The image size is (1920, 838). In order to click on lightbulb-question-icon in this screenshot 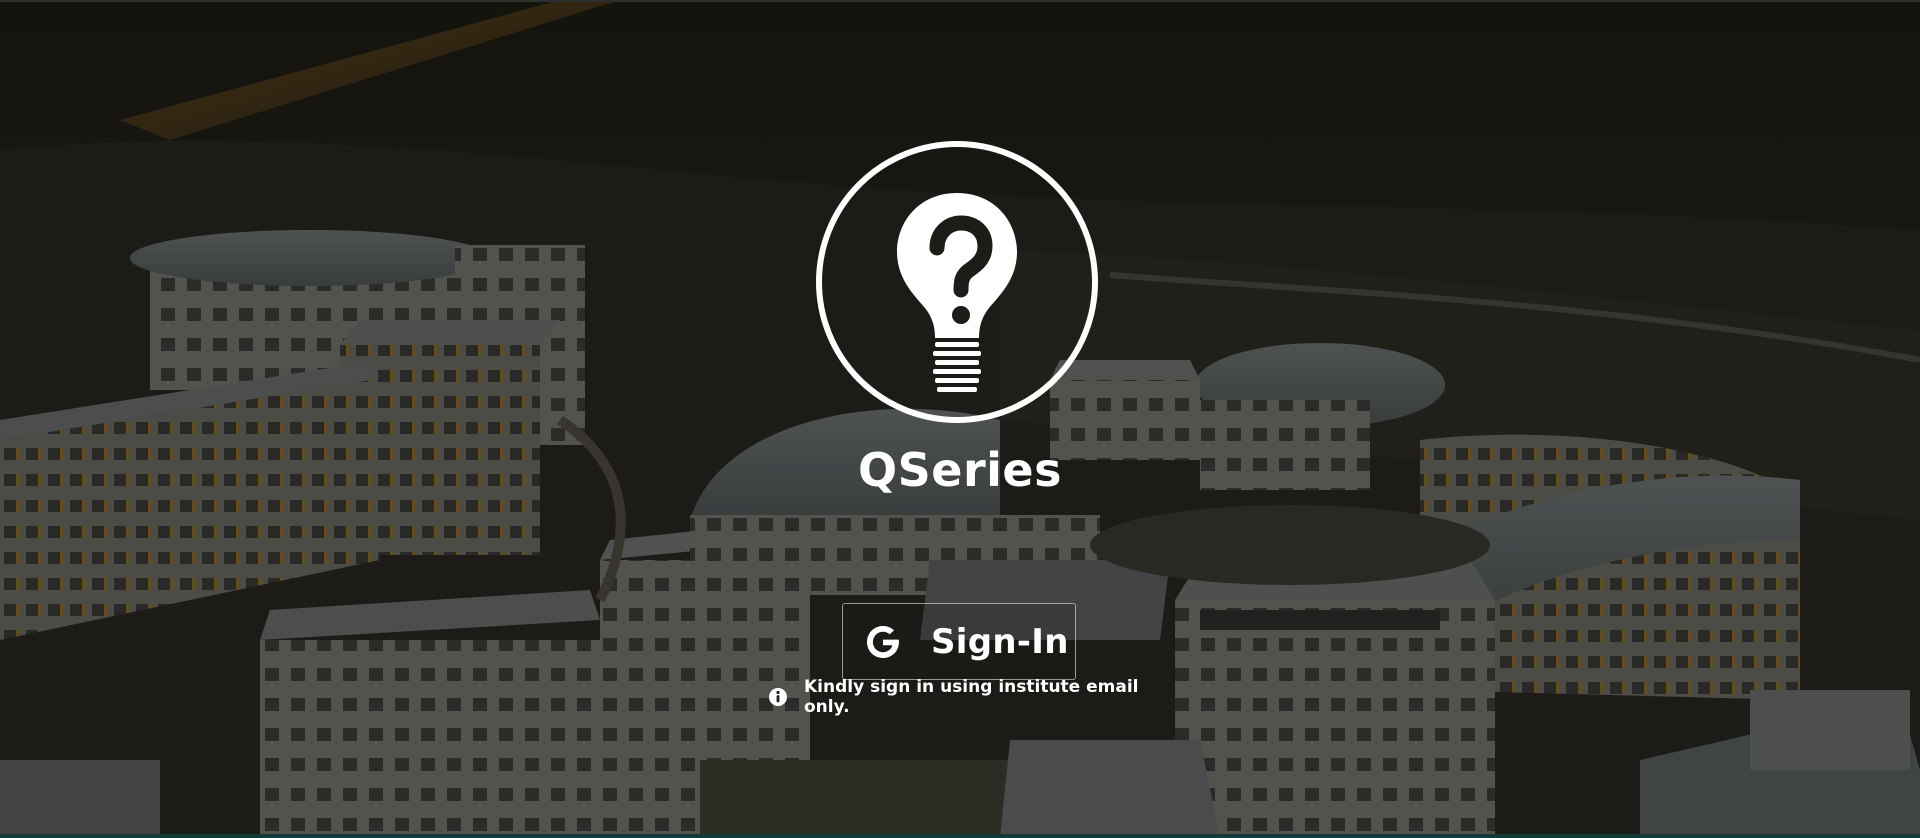, I will do `click(957, 282)`.